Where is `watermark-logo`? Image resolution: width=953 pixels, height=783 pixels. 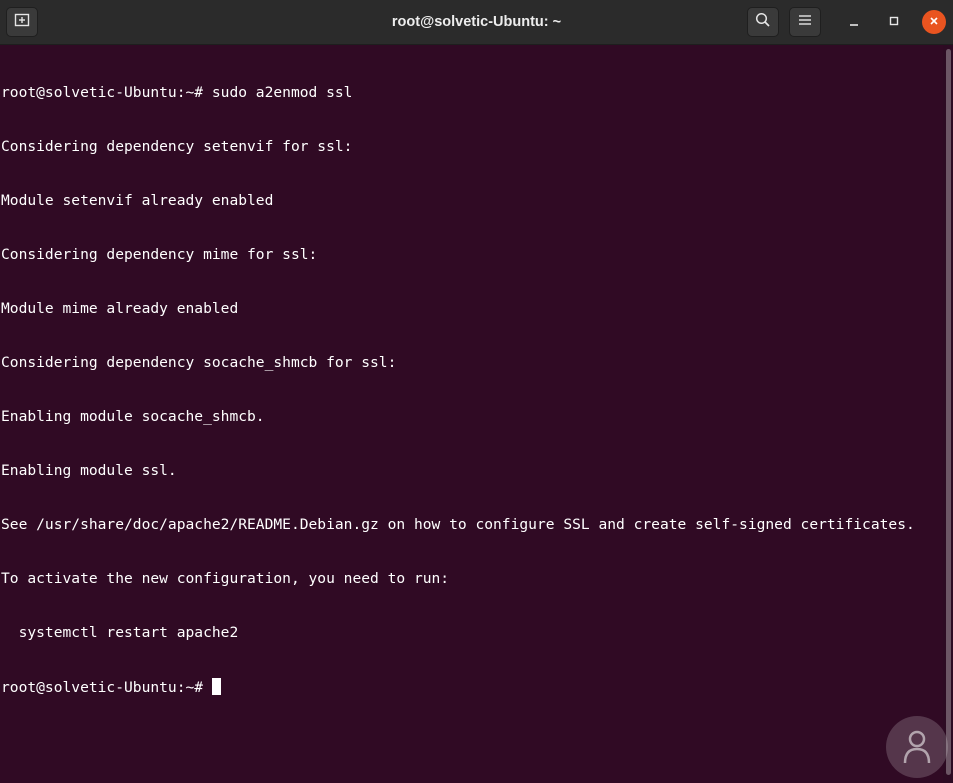 watermark-logo is located at coordinates (917, 747).